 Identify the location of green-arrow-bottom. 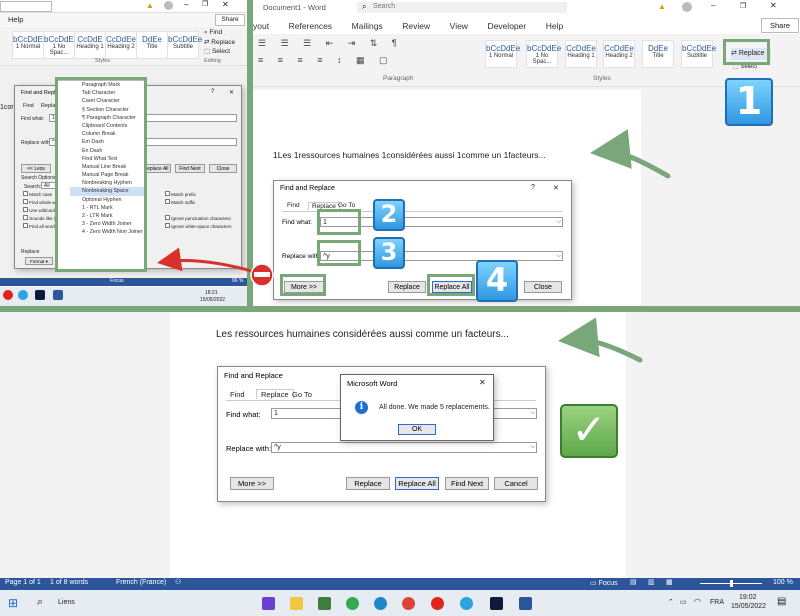
(600, 340).